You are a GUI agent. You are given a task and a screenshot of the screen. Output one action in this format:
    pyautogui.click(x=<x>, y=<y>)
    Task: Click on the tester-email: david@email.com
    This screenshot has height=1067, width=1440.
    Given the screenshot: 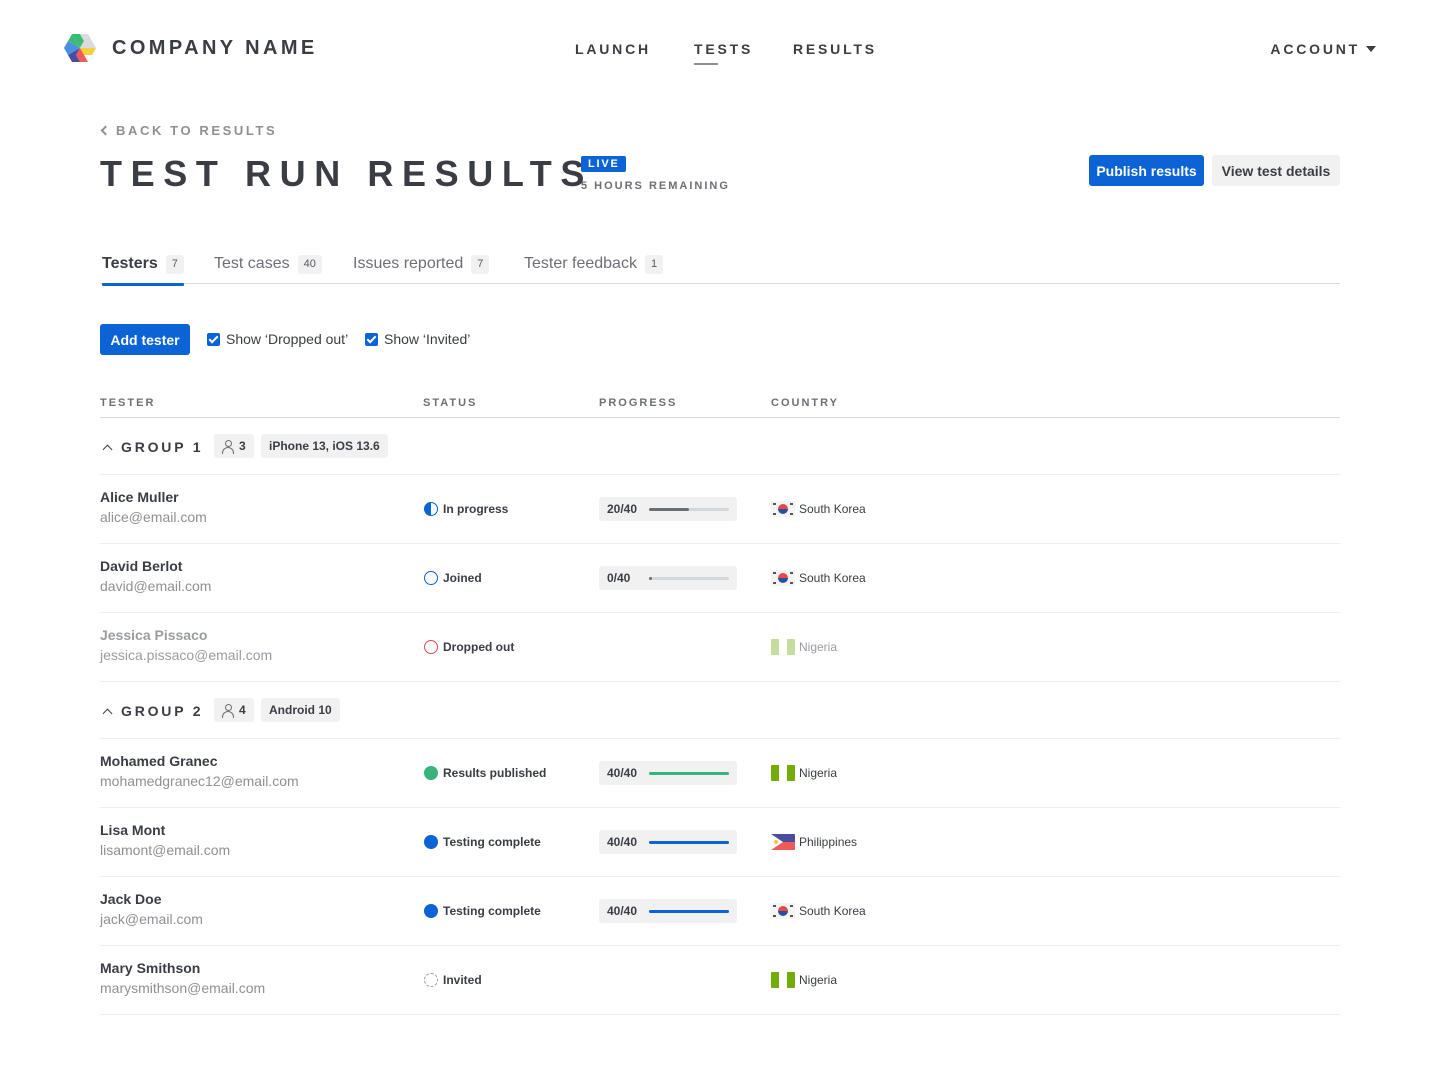 What is the action you would take?
    pyautogui.click(x=156, y=586)
    